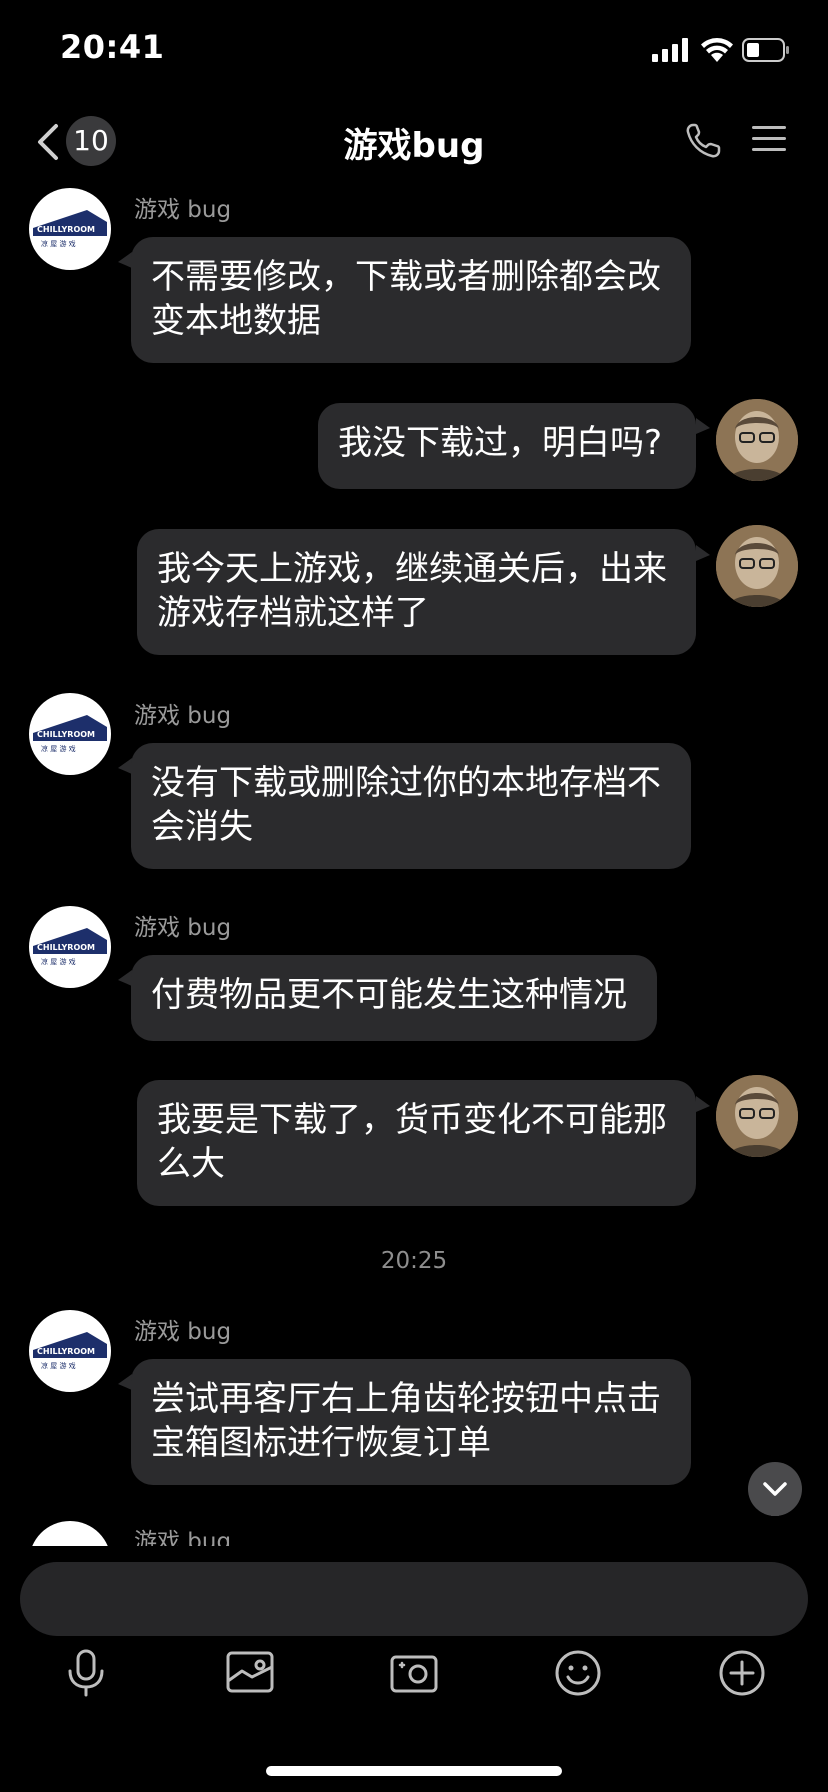 The width and height of the screenshot is (828, 1792). Describe the element at coordinates (775, 1502) in the screenshot. I see `chevron-down-icon` at that location.